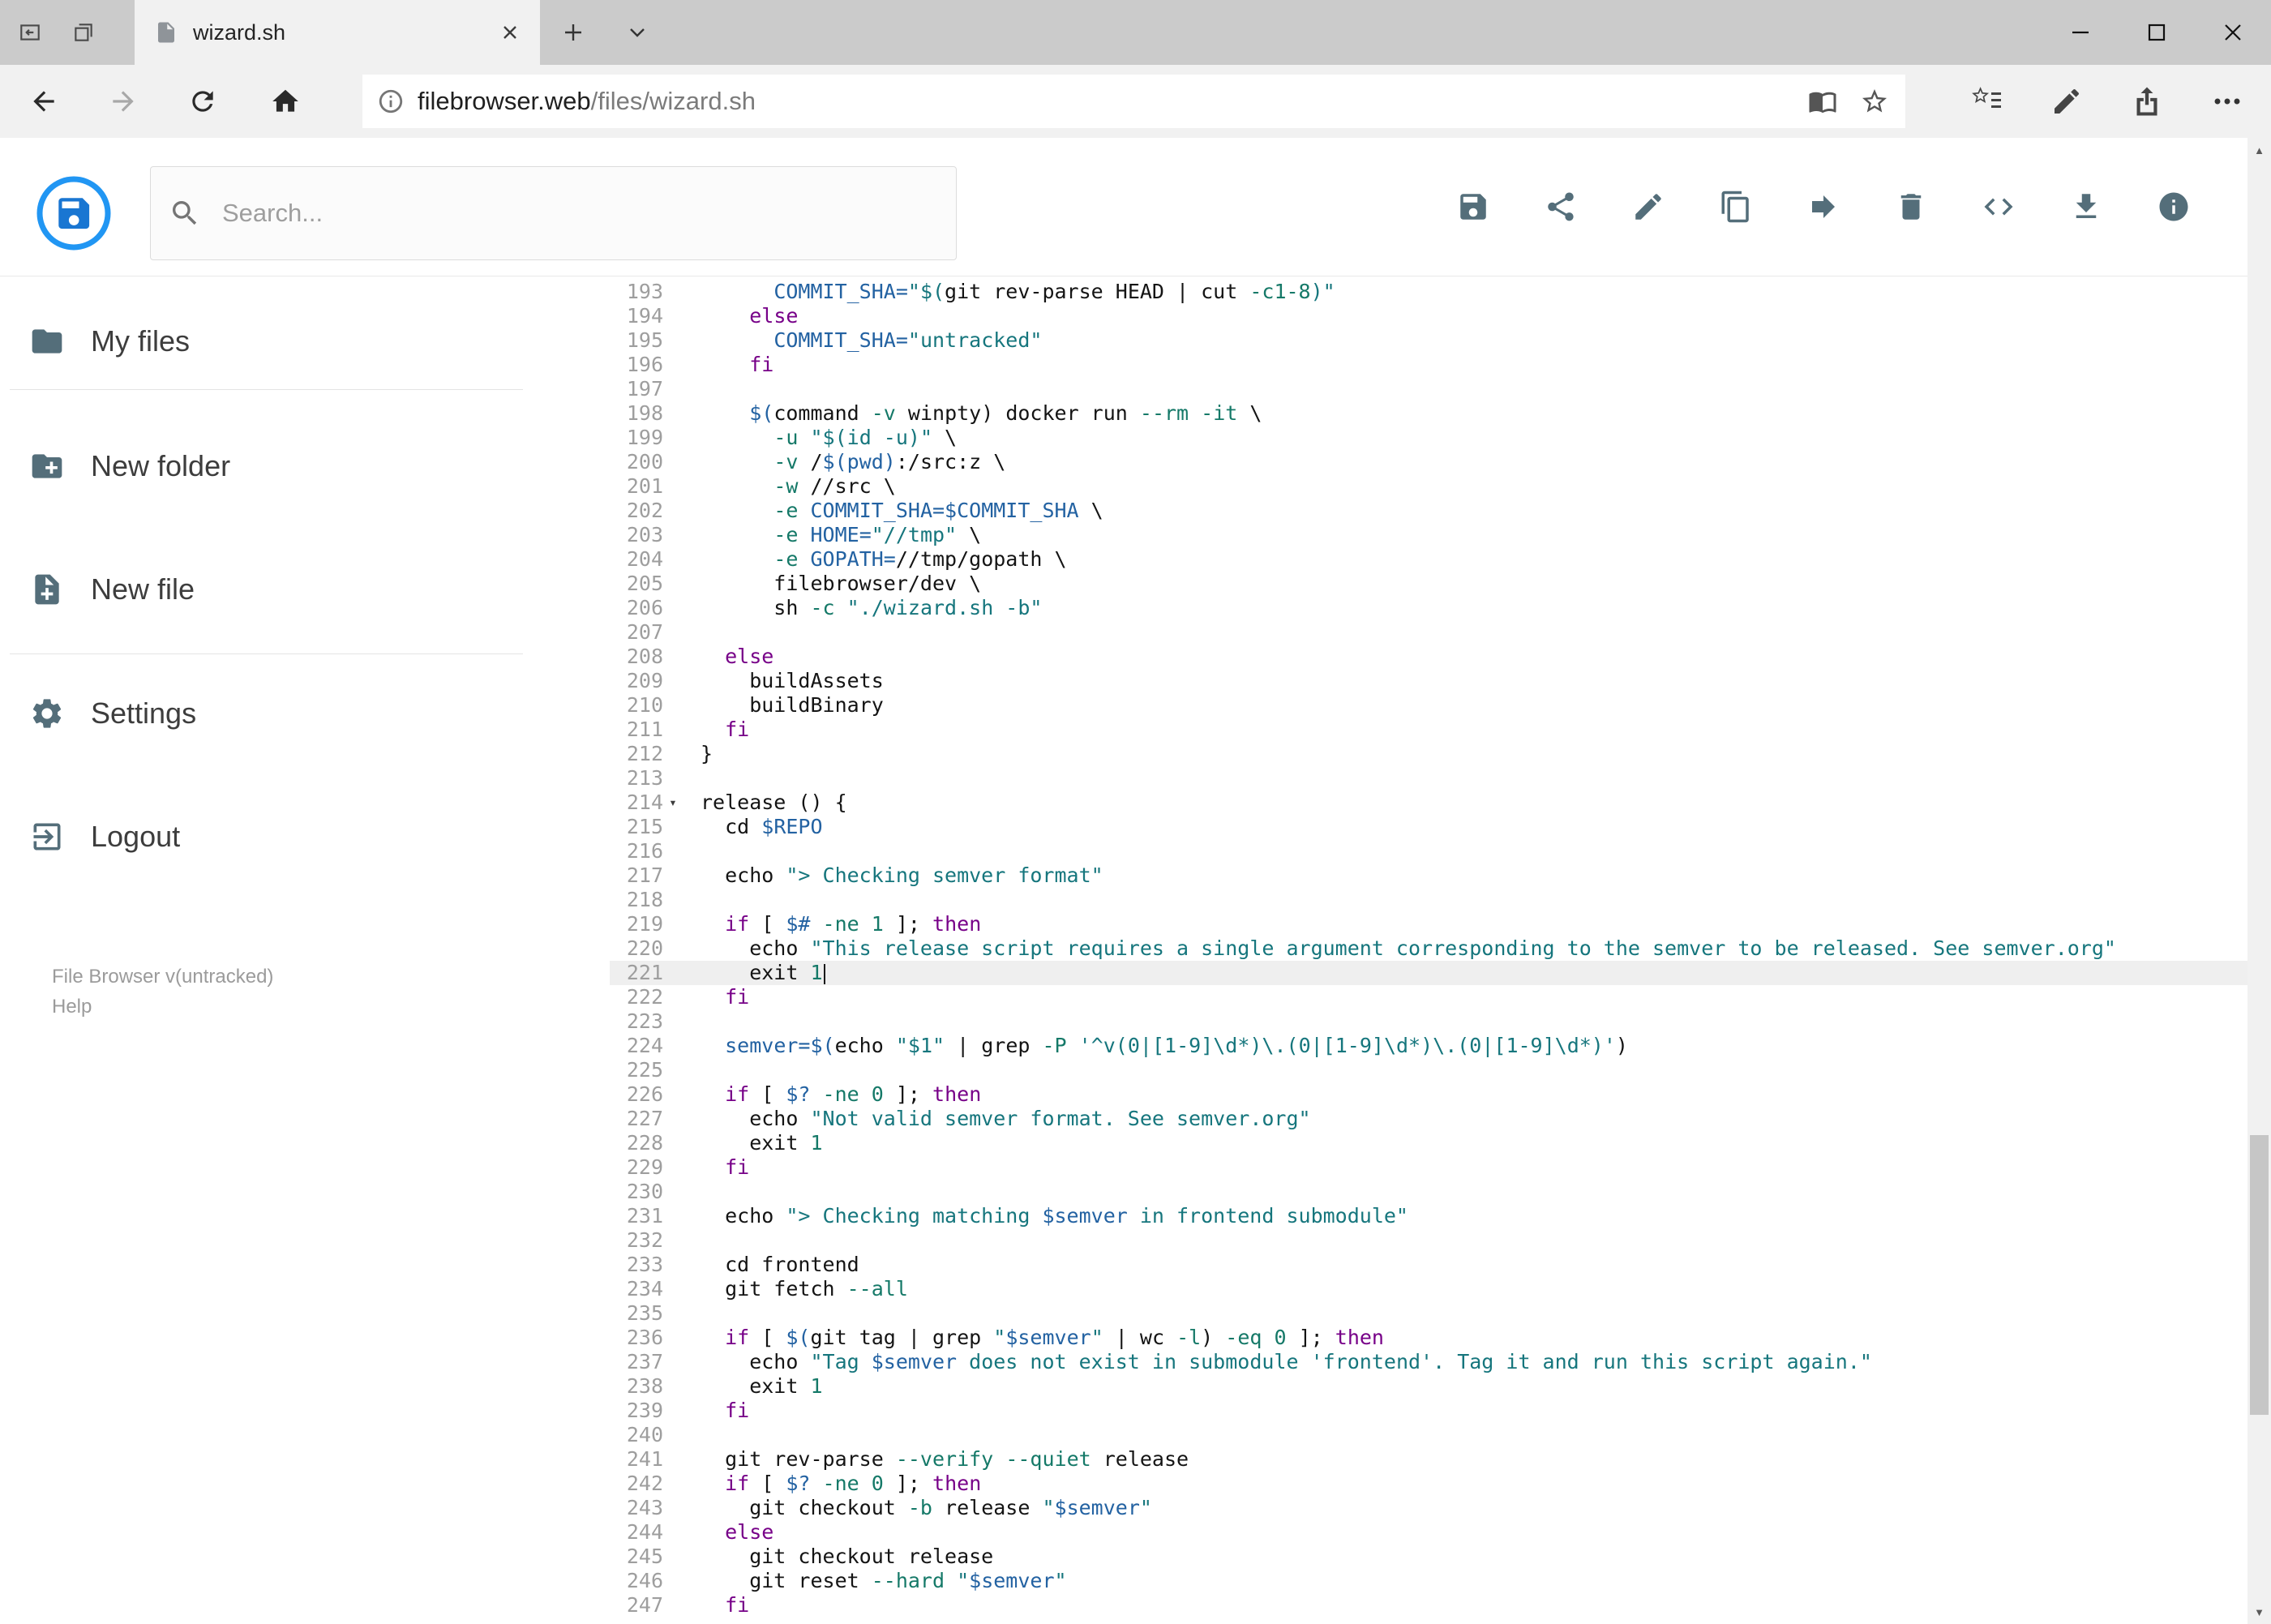  What do you see at coordinates (673, 803) in the screenshot?
I see `fold-marker-icon: ▾` at bounding box center [673, 803].